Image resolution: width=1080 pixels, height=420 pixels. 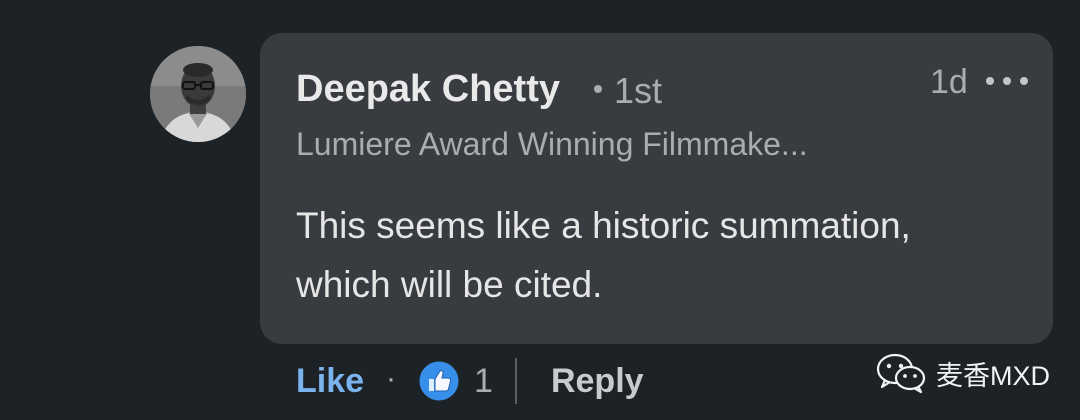 What do you see at coordinates (428, 89) in the screenshot?
I see `author-name: Deepak Chetty` at bounding box center [428, 89].